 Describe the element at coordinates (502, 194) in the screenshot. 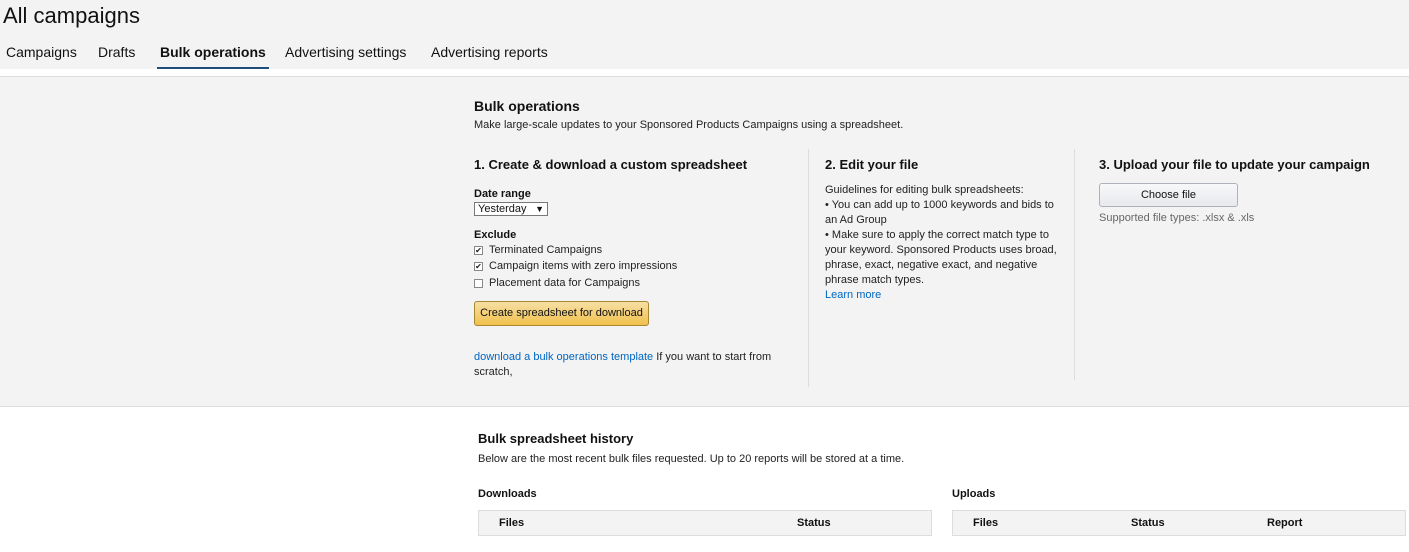

I see `date-range-label: Date range` at that location.